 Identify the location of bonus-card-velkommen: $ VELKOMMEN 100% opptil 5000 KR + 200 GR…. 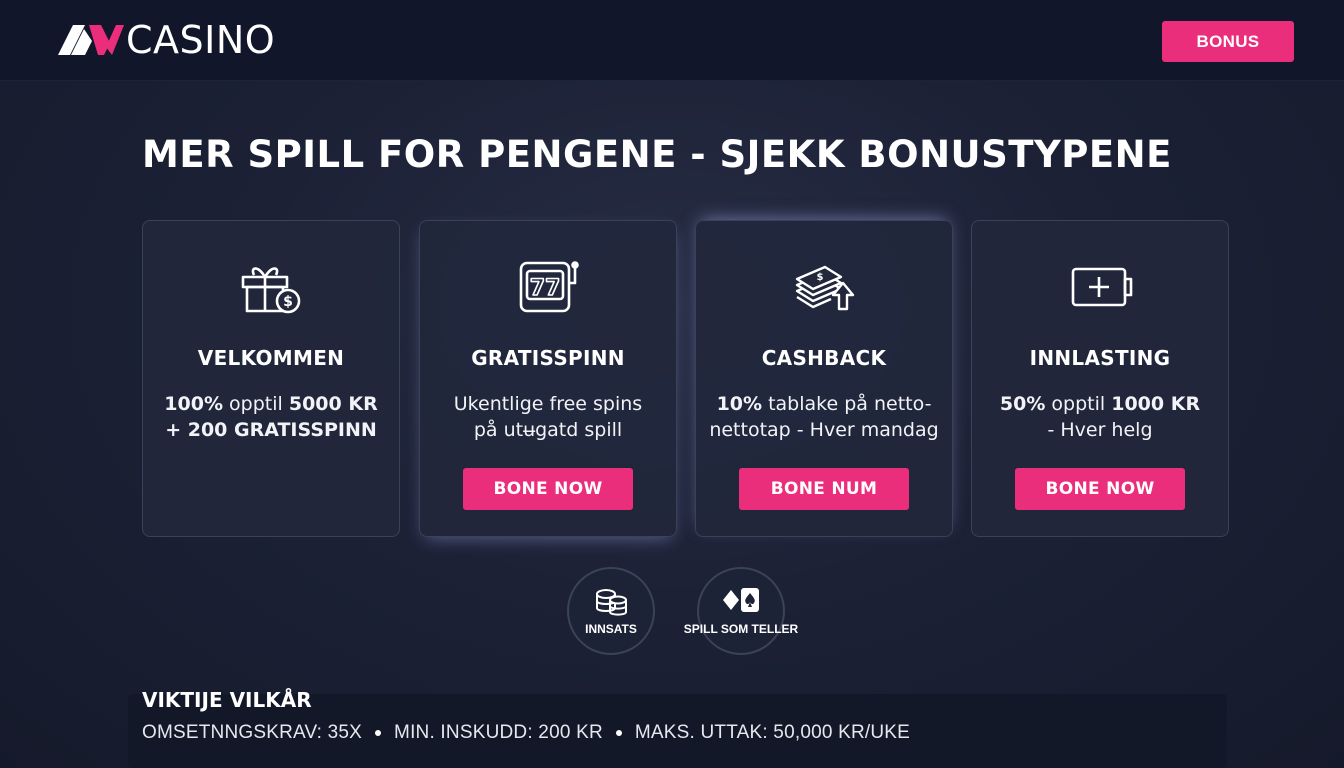
(271, 378).